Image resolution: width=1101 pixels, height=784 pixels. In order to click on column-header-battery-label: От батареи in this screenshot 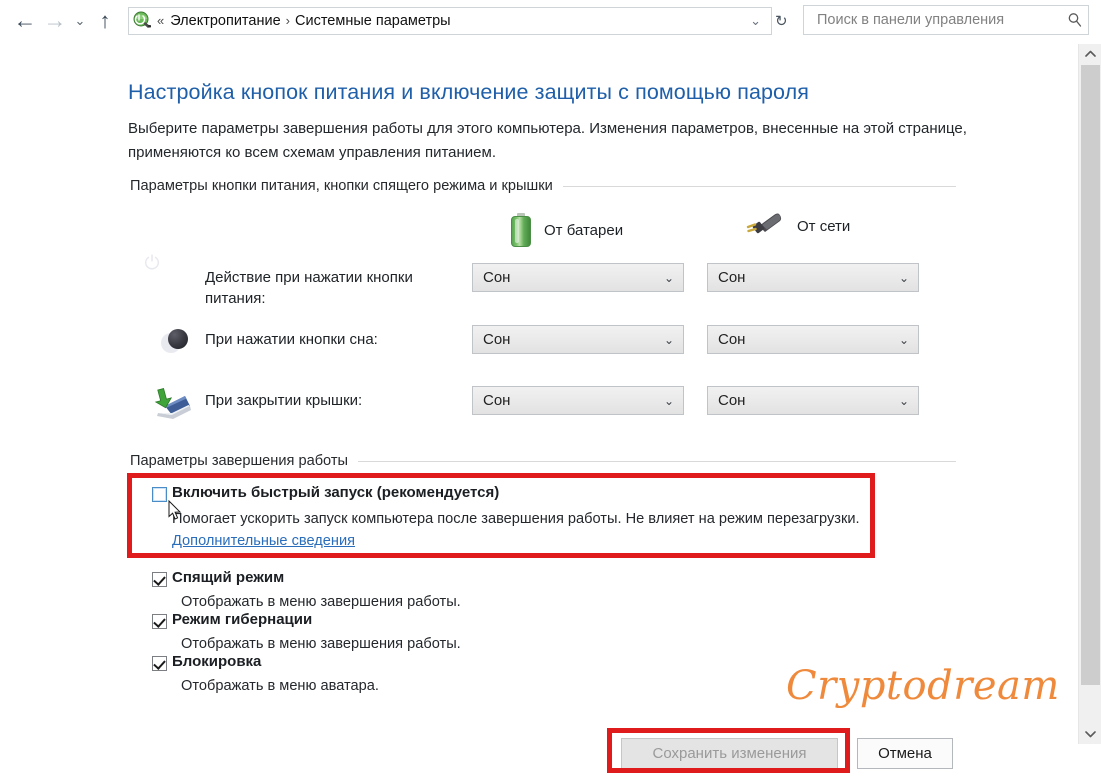, I will do `click(584, 230)`.